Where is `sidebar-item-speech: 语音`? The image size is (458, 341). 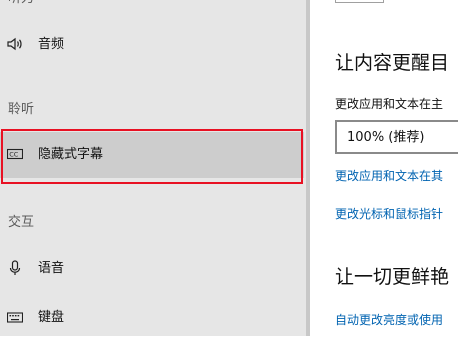 sidebar-item-speech: 语音 is located at coordinates (152, 269).